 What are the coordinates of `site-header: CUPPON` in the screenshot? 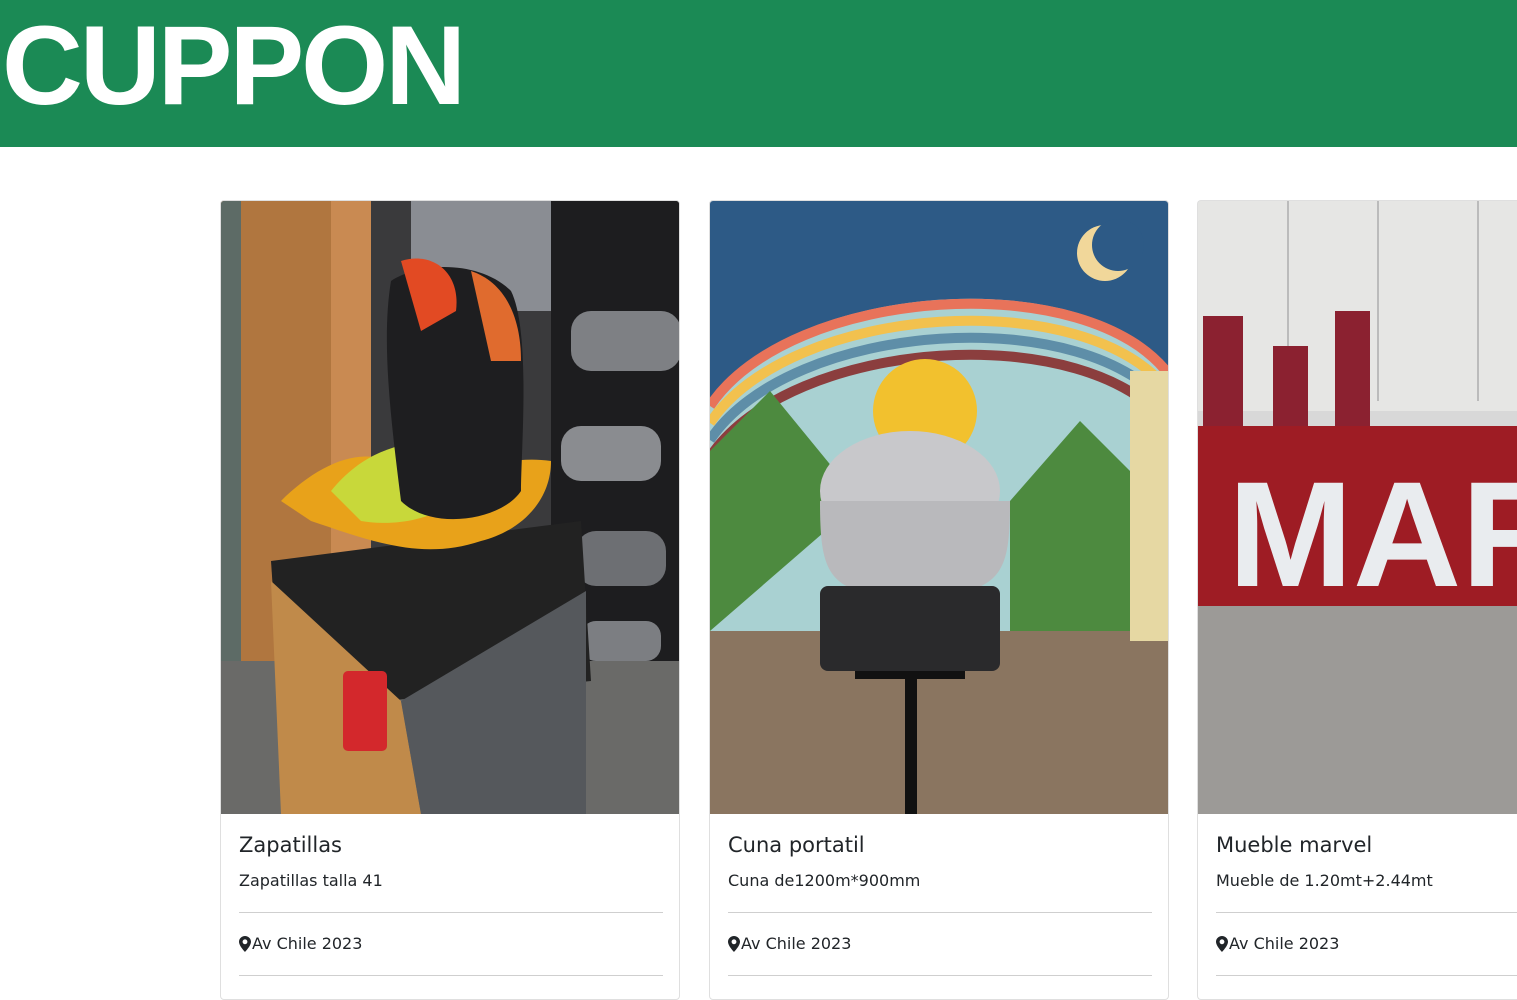 It's located at (758, 73).